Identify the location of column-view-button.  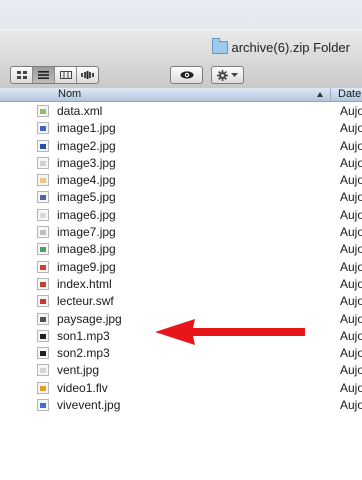
(66, 75).